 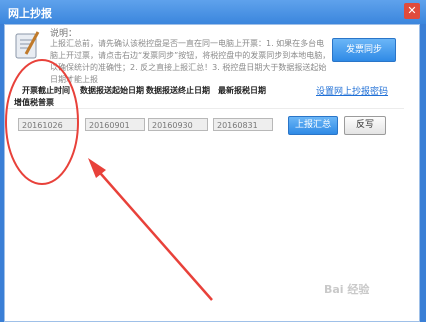 I want to click on book-pen-icon, so click(x=27, y=45).